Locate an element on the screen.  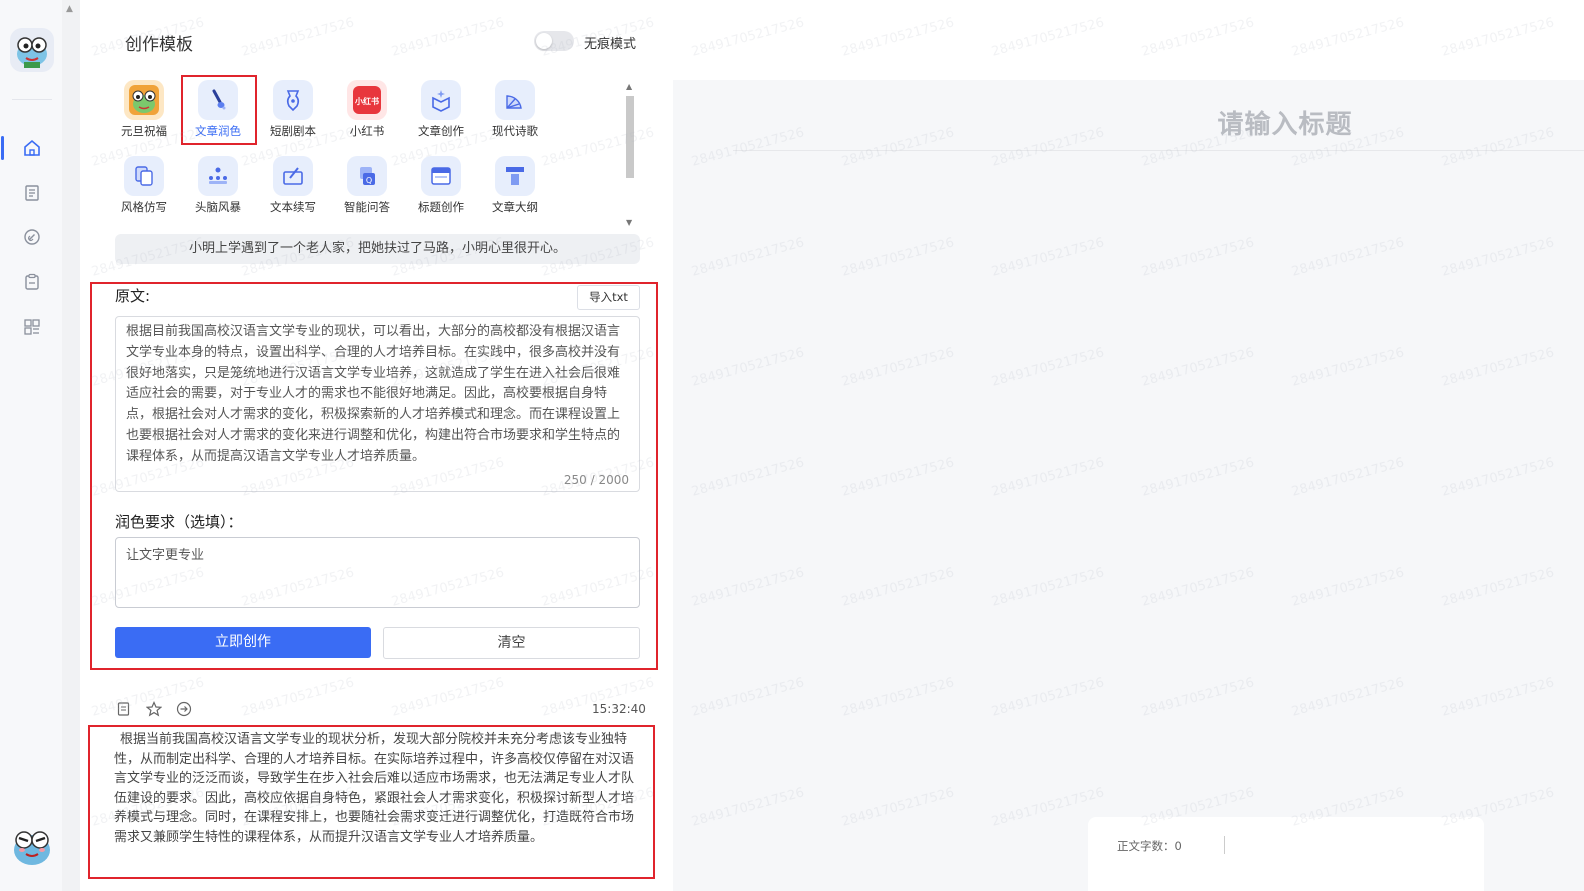
panel-scroll-gutter: ▲ is located at coordinates (71, 445).